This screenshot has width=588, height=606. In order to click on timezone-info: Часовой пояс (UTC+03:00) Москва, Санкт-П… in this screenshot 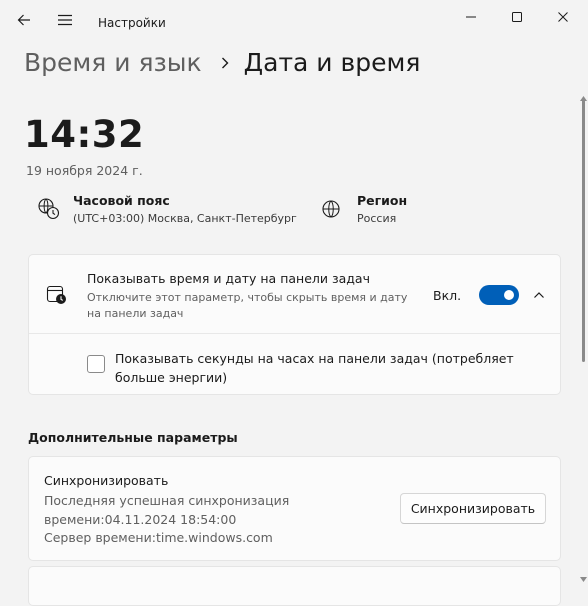, I will do `click(167, 209)`.